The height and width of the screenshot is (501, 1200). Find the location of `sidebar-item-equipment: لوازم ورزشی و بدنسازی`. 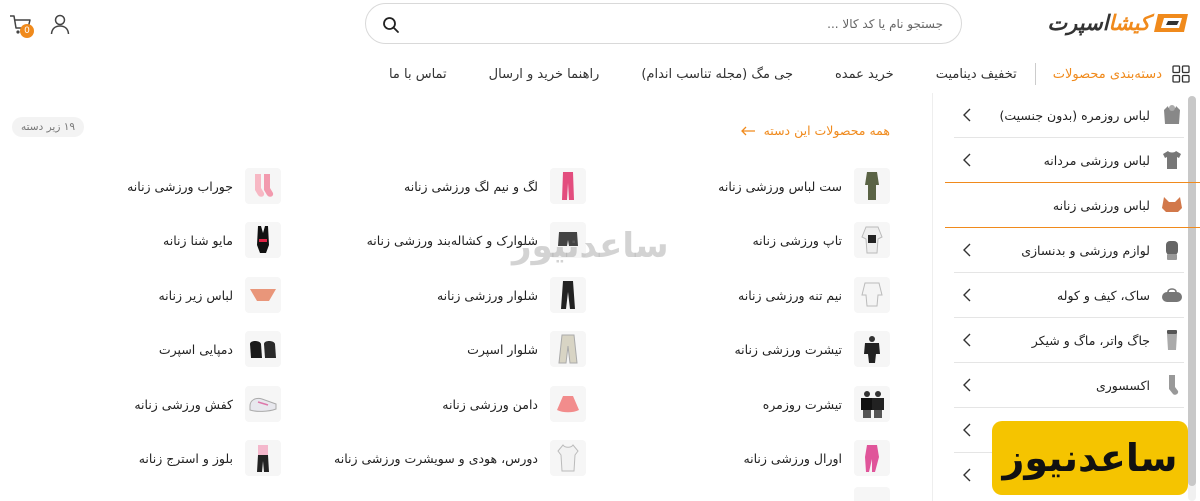

sidebar-item-equipment: لوازم ورزشی و بدنسازی is located at coordinates (1069, 250).